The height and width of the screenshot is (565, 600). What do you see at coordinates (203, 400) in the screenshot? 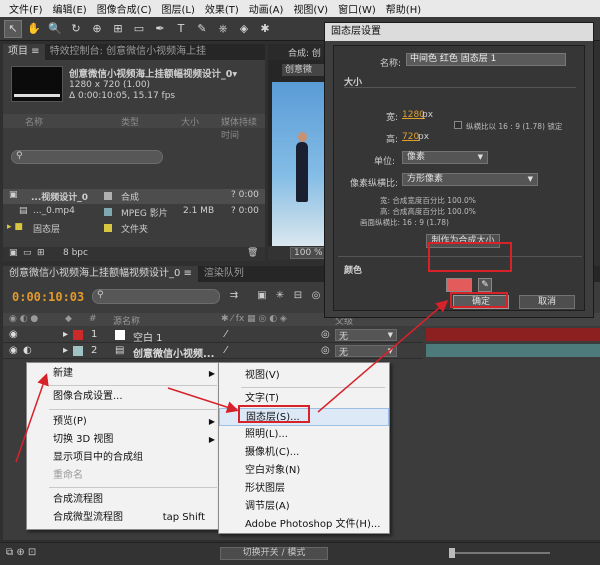
I see `arrow-to-solid` at bounding box center [203, 400].